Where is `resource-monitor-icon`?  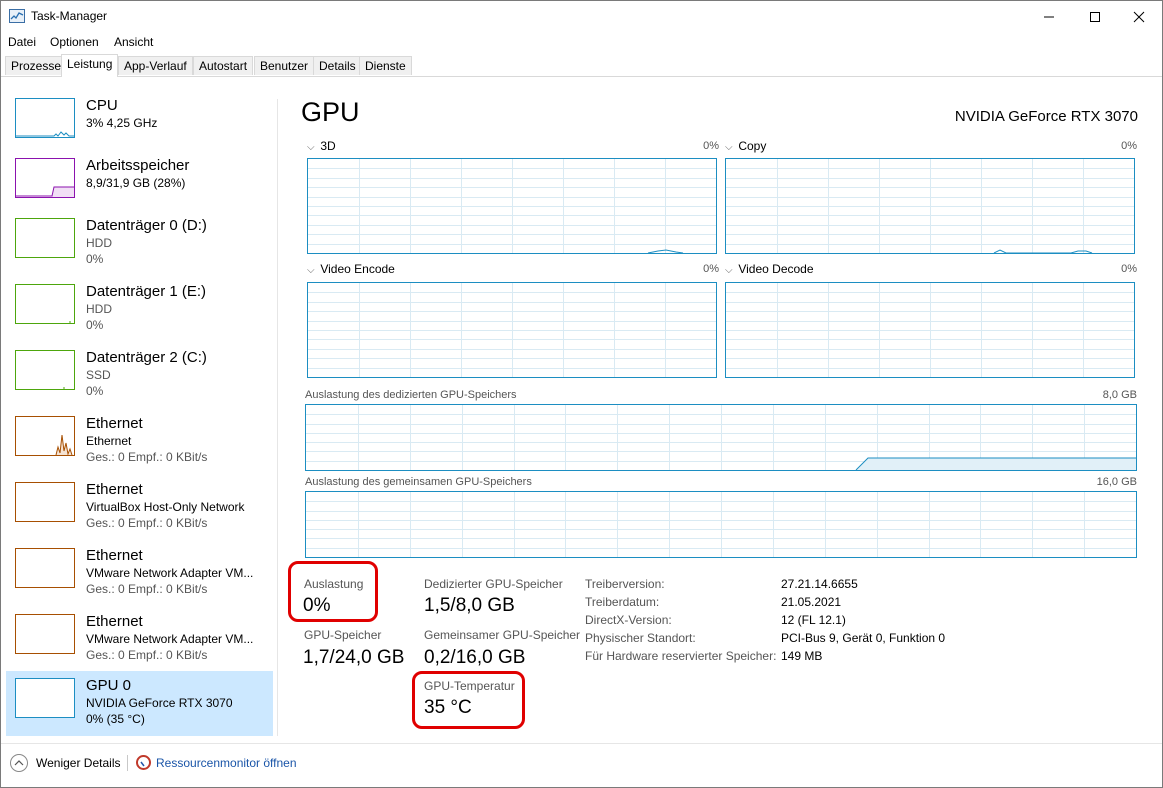
resource-monitor-icon is located at coordinates (143, 762).